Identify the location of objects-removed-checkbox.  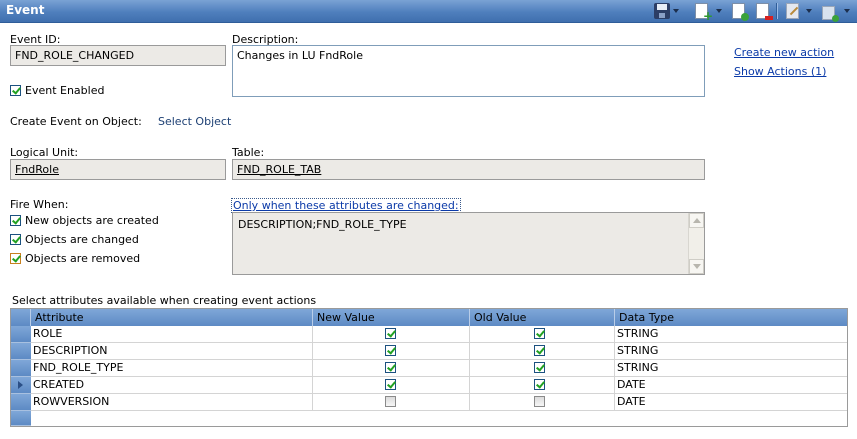
(15, 258).